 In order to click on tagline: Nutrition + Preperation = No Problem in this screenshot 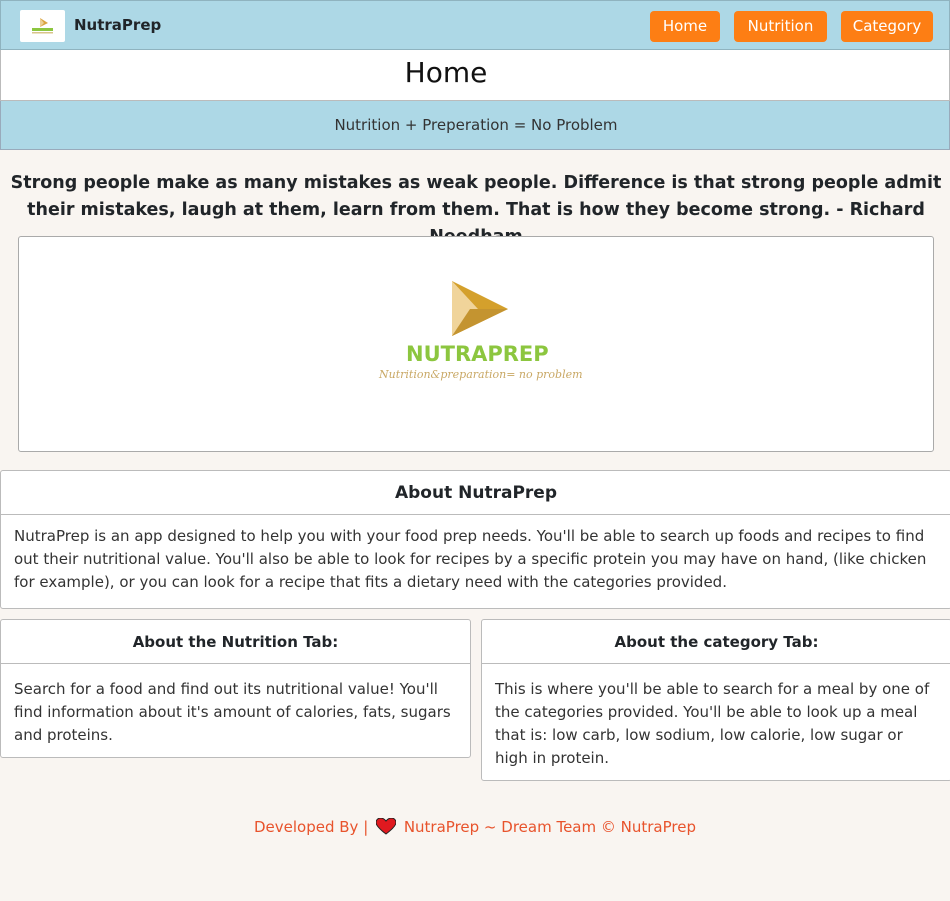, I will do `click(476, 125)`.